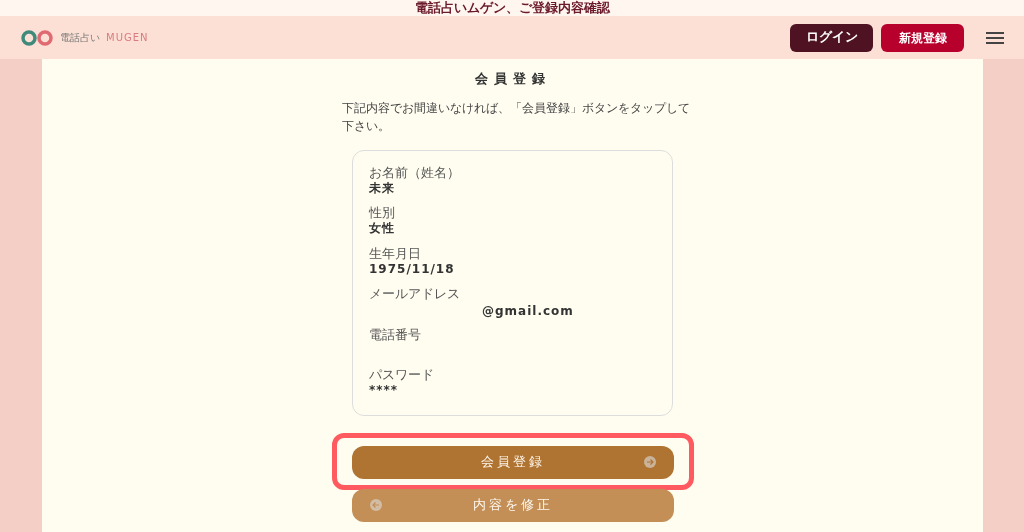  What do you see at coordinates (995, 37) in the screenshot?
I see `menu-icon` at bounding box center [995, 37].